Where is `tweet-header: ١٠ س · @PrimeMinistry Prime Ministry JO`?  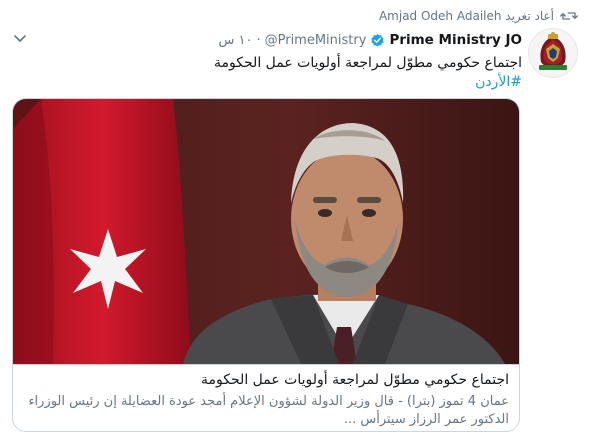 tweet-header: ١٠ س · @PrimeMinistry Prime Ministry JO is located at coordinates (370, 40).